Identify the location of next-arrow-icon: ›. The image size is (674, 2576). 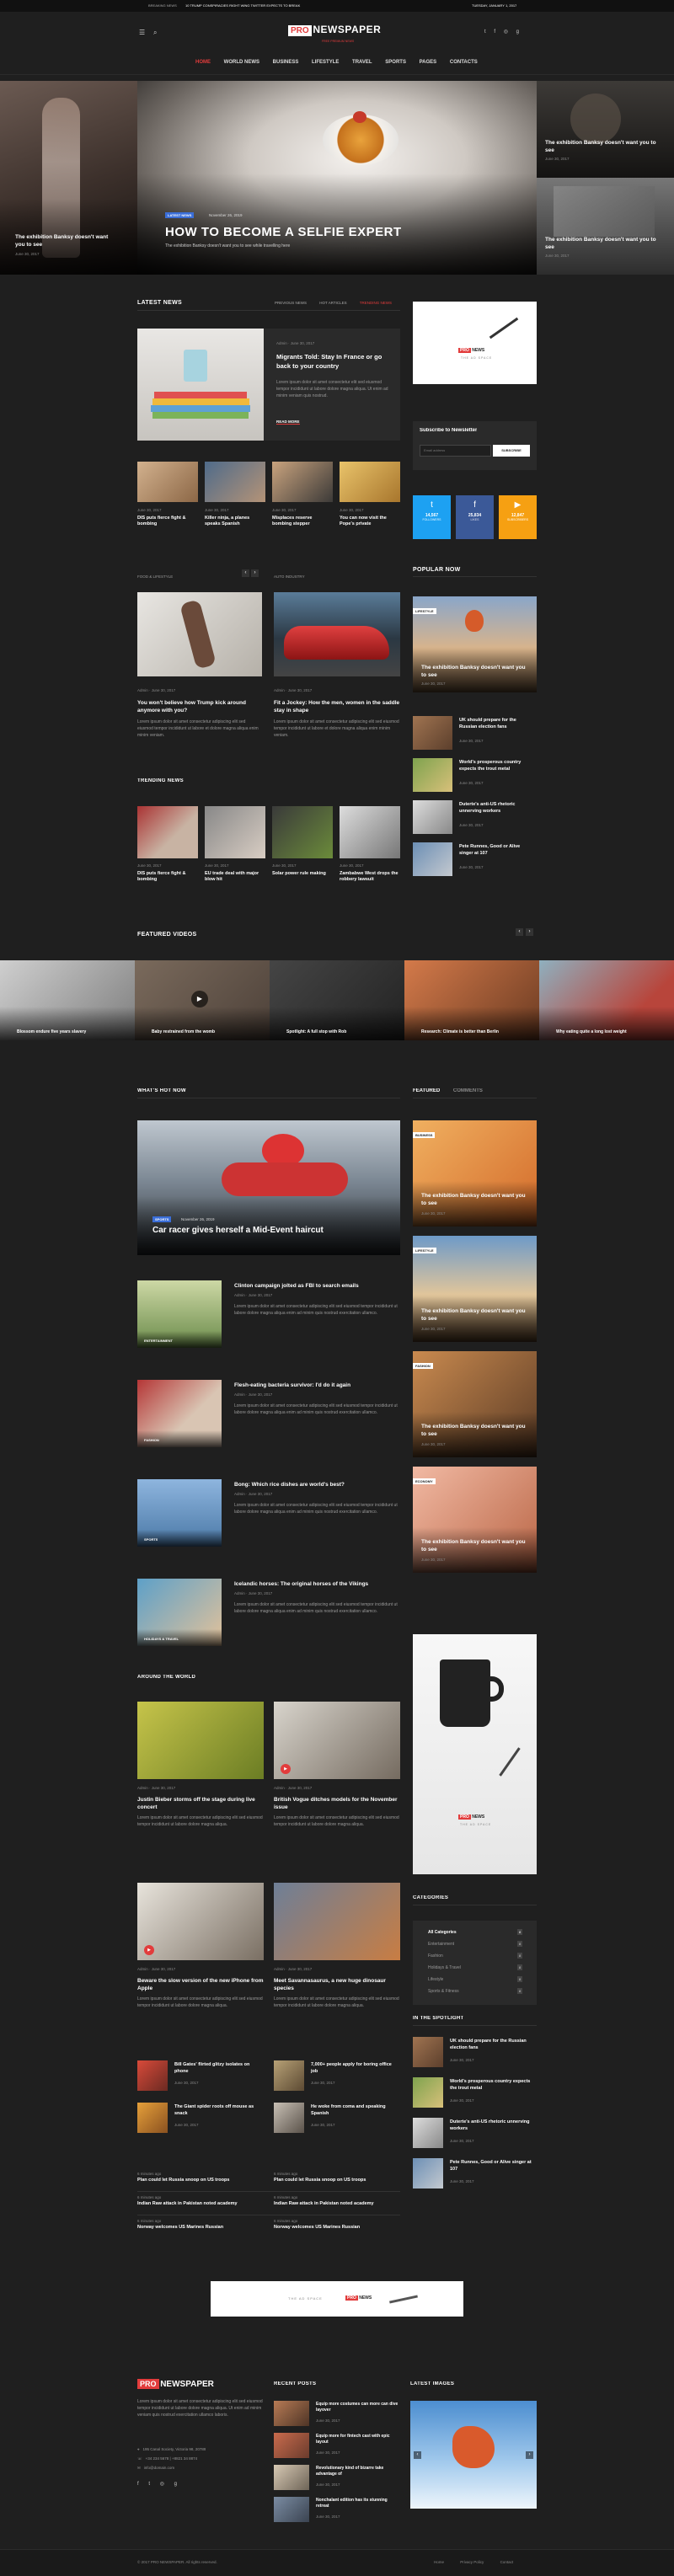
(255, 573).